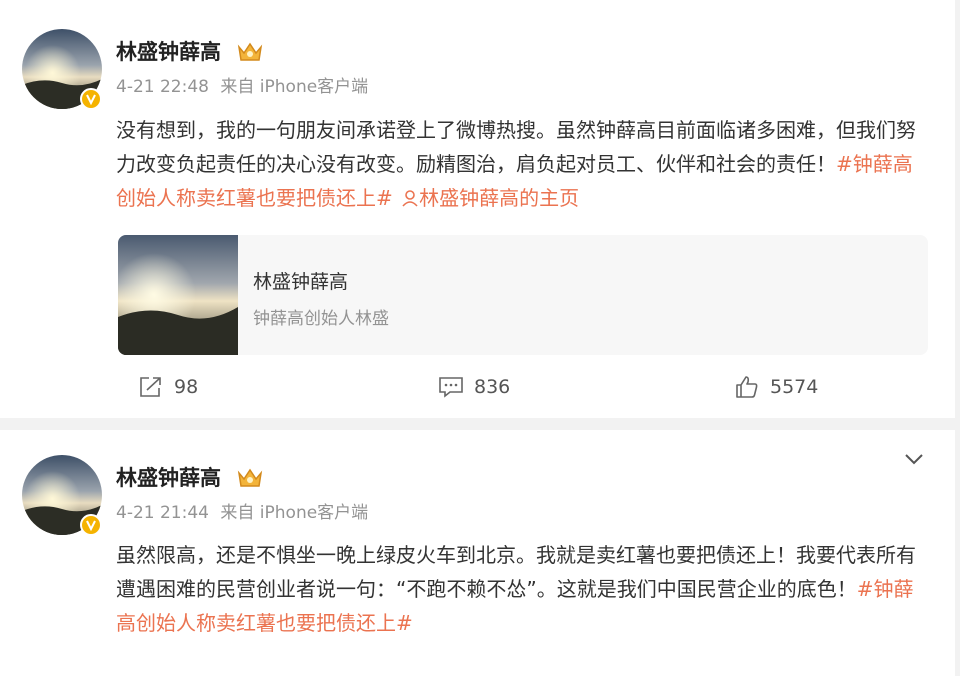 The height and width of the screenshot is (676, 960). I want to click on timestamp: 4-21 22:48, so click(162, 87).